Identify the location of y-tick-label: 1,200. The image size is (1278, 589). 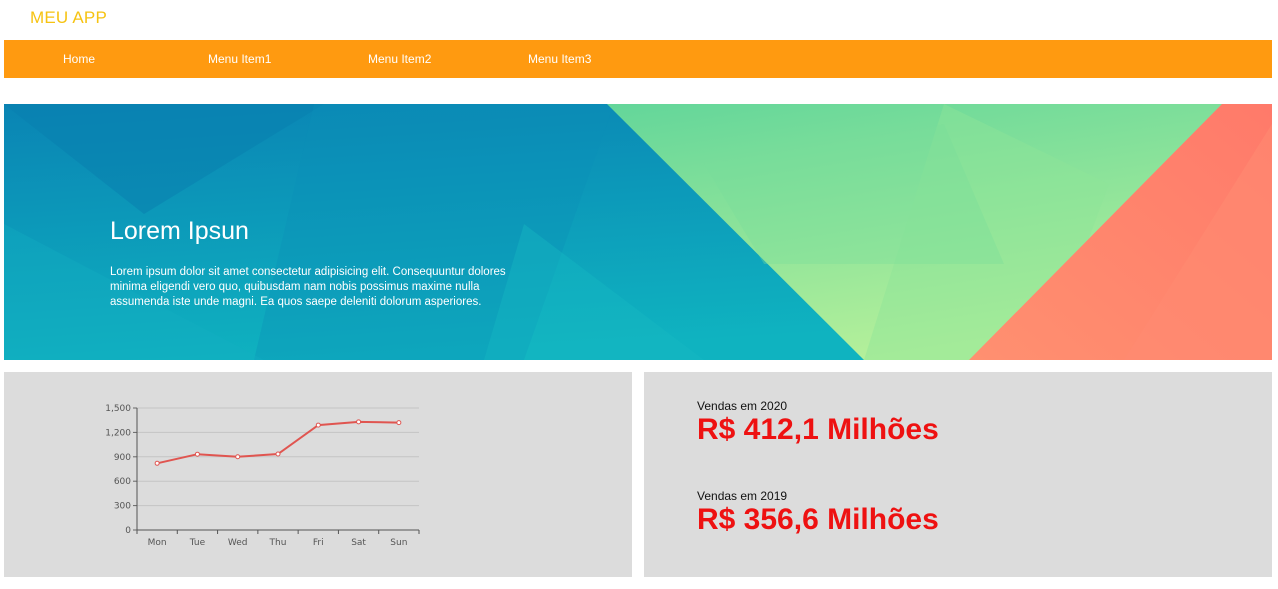
(118, 433).